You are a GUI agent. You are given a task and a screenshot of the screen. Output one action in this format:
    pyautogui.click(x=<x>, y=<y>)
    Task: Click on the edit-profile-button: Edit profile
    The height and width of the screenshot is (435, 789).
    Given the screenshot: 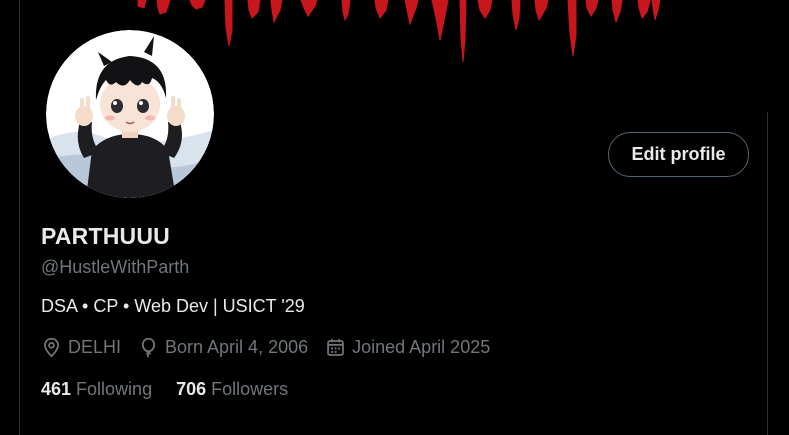 What is the action you would take?
    pyautogui.click(x=678, y=154)
    